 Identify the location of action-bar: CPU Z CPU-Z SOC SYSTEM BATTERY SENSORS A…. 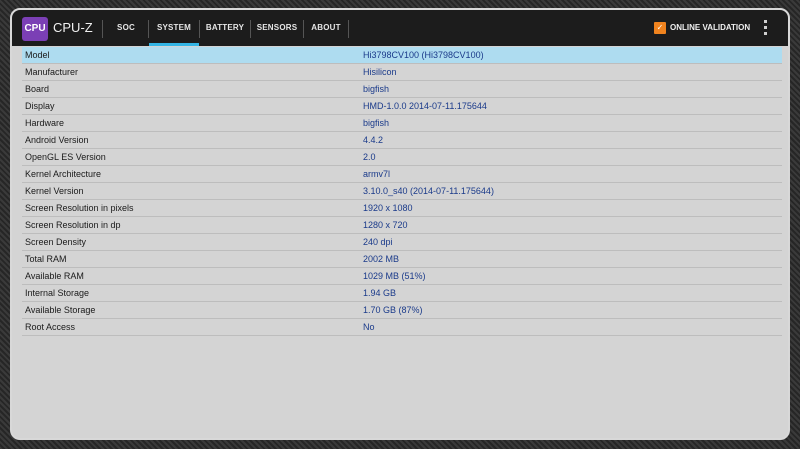
(400, 34).